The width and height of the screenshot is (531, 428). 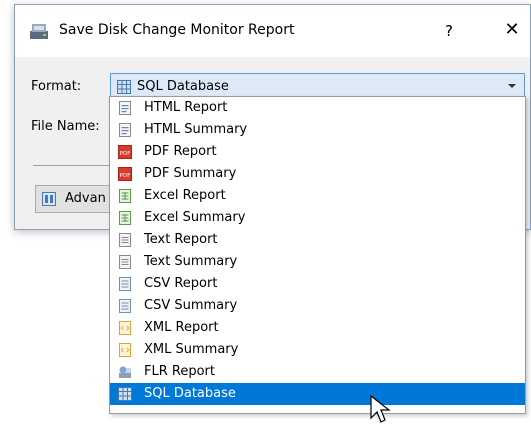 I want to click on format-option-label: Excel Report, so click(x=185, y=195).